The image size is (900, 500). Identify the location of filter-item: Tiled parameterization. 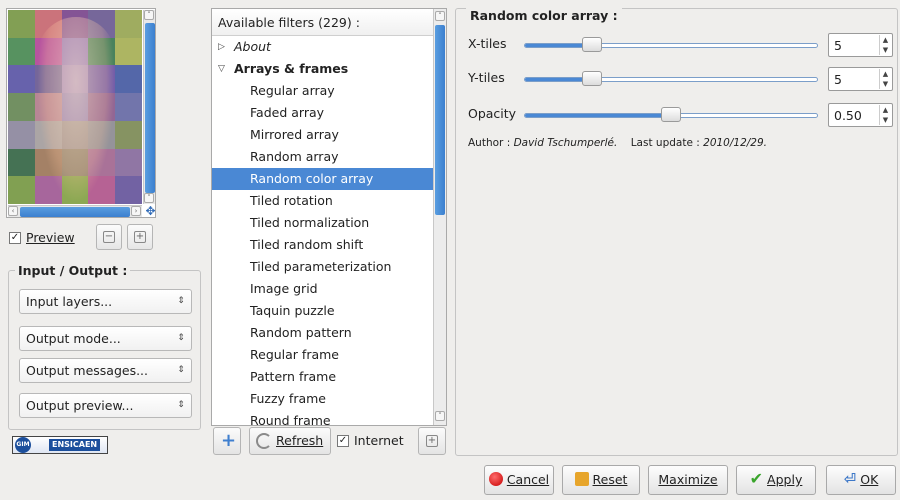
(322, 267).